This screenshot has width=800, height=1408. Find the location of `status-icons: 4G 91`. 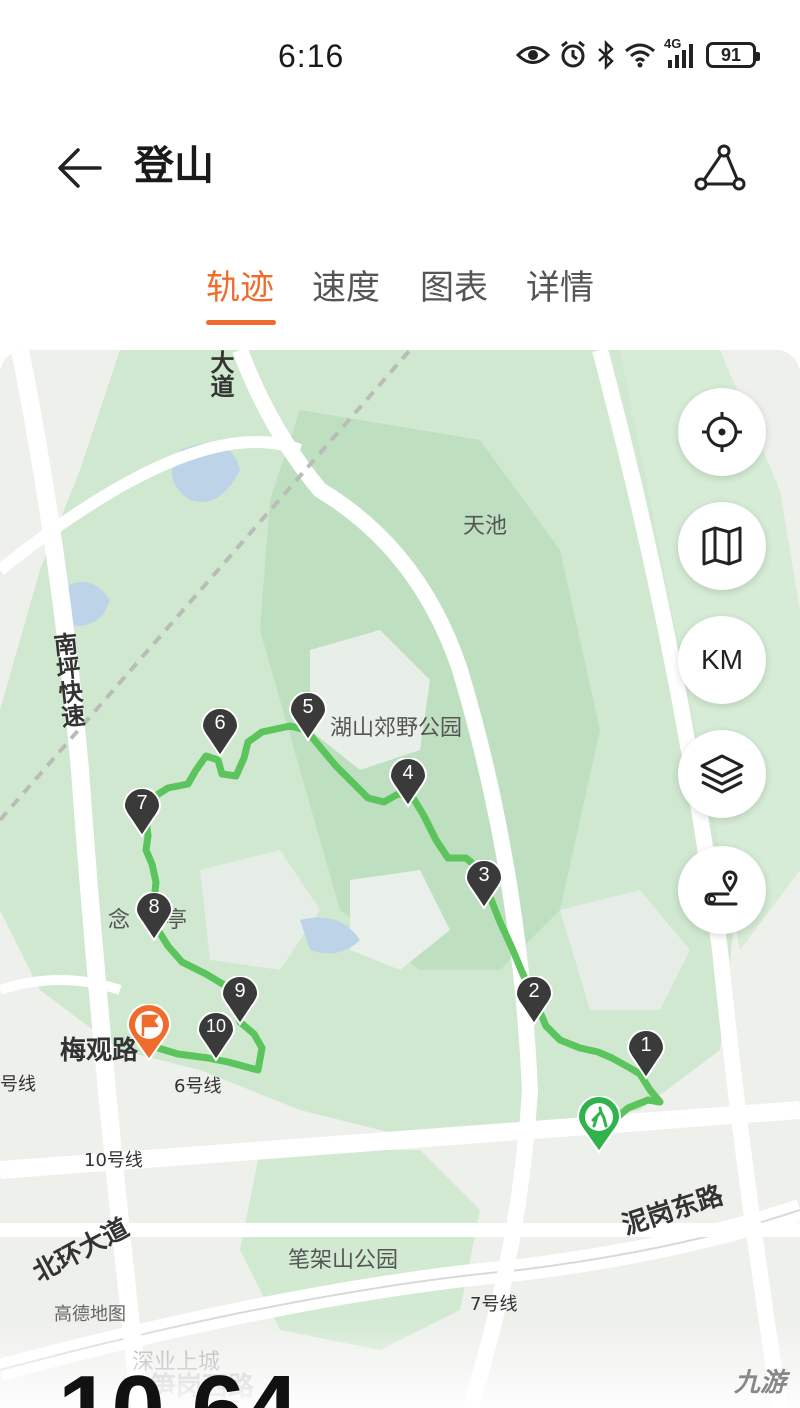

status-icons: 4G 91 is located at coordinates (638, 53).